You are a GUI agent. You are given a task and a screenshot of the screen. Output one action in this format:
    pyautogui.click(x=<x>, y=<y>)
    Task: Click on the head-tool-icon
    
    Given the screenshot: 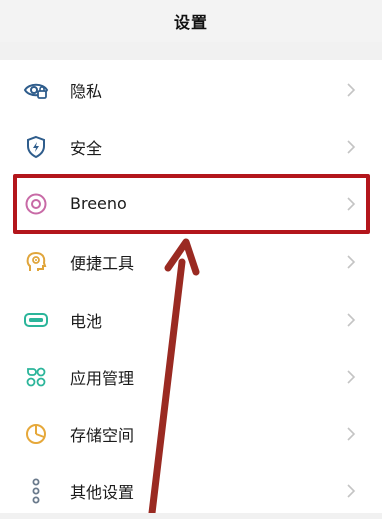 What is the action you would take?
    pyautogui.click(x=36, y=262)
    